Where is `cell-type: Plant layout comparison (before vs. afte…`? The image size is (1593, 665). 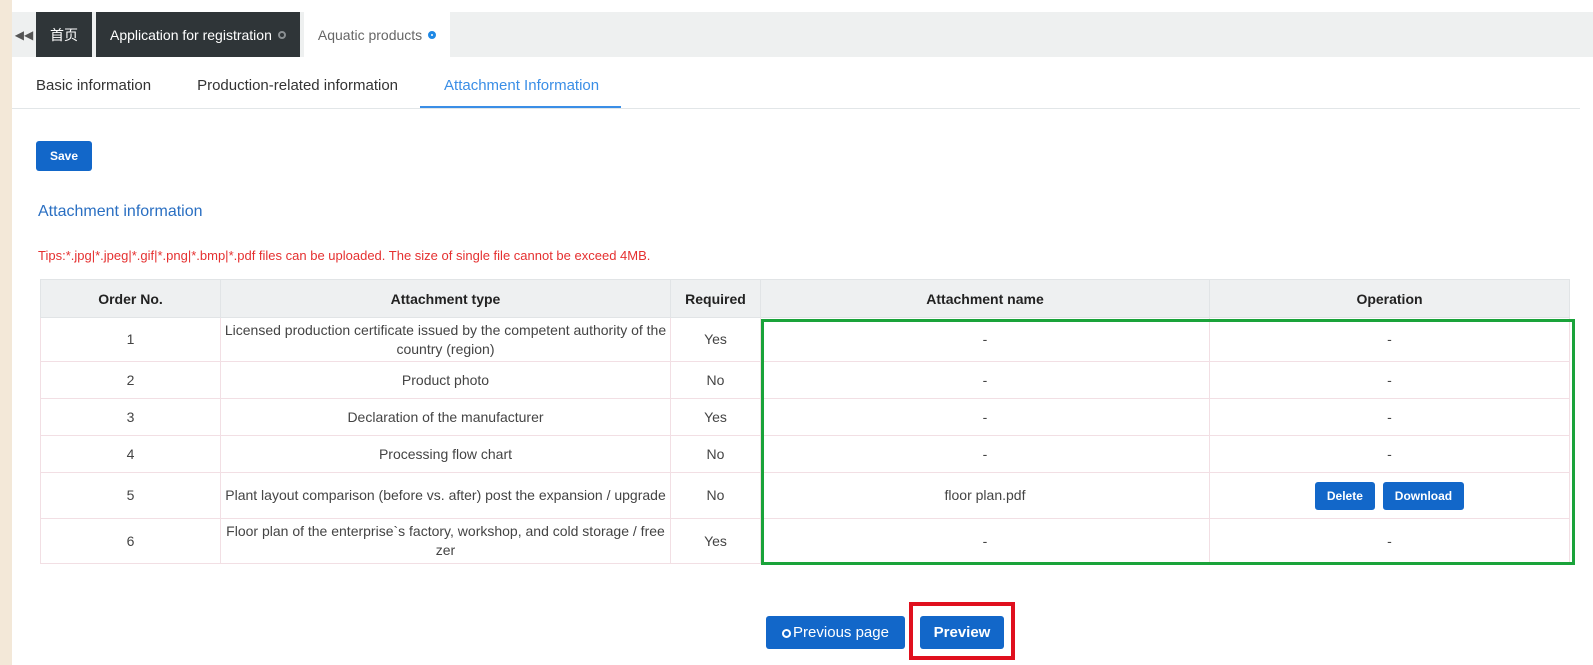
cell-type: Plant layout comparison (before vs. afte… is located at coordinates (445, 495).